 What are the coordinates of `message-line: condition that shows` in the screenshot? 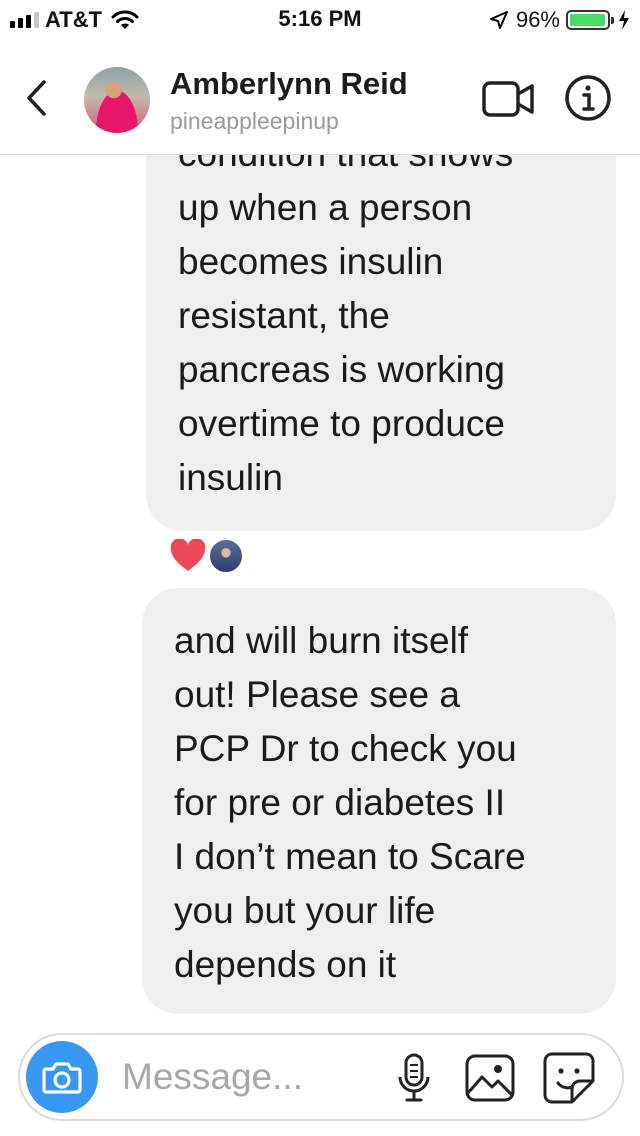 It's located at (382, 168).